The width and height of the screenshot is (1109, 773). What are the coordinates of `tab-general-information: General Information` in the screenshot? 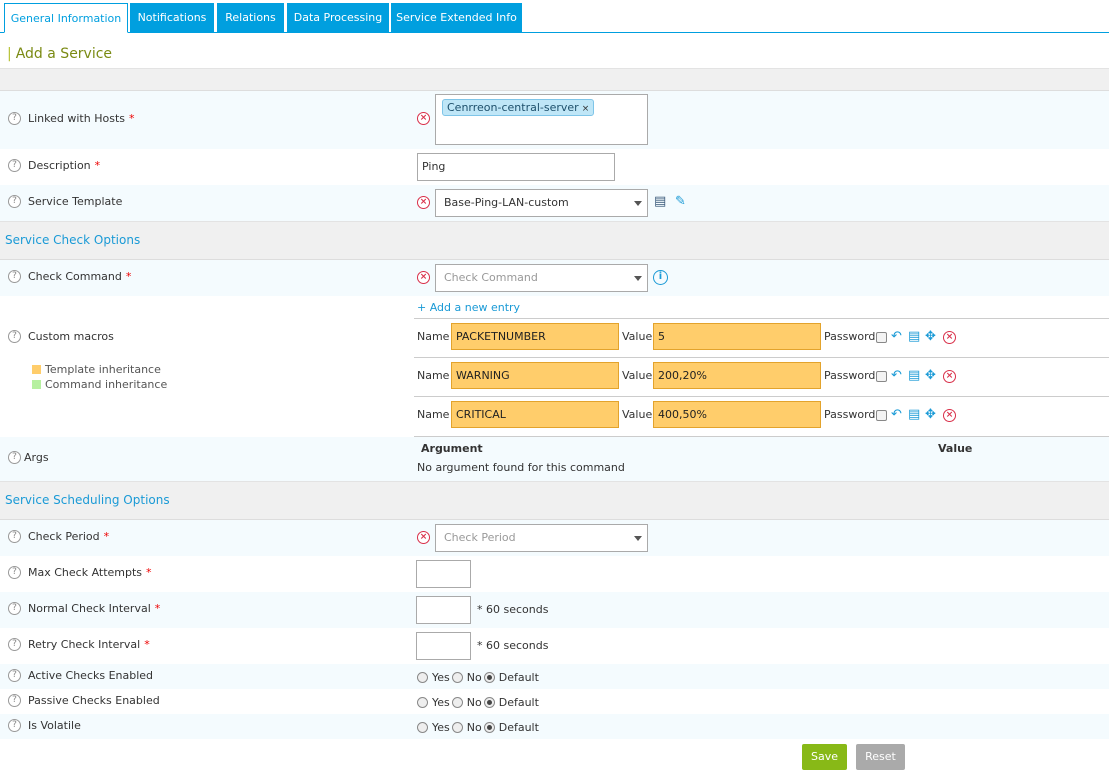 It's located at (66, 18).